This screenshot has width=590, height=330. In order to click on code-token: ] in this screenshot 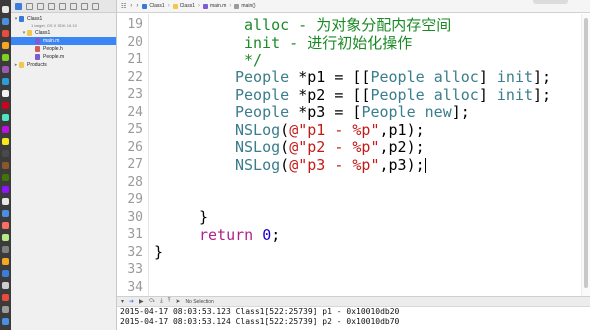, I will do `click(487, 77)`.